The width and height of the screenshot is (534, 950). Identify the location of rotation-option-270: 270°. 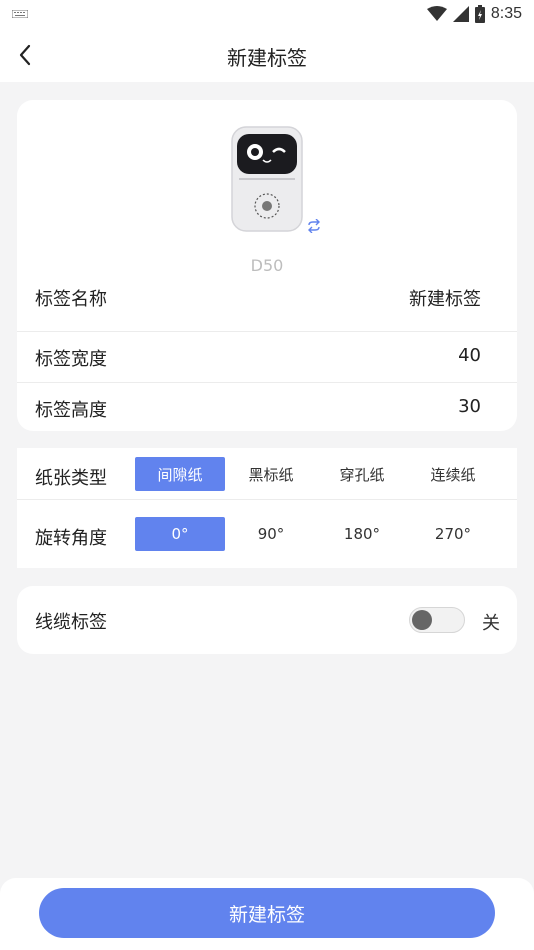
(453, 534).